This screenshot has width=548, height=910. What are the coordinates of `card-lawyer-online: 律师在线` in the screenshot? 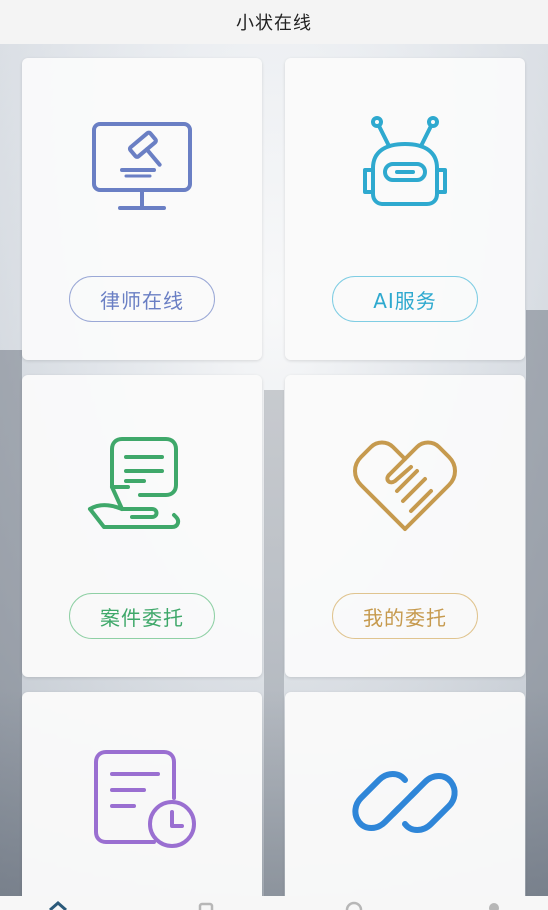 It's located at (142, 209).